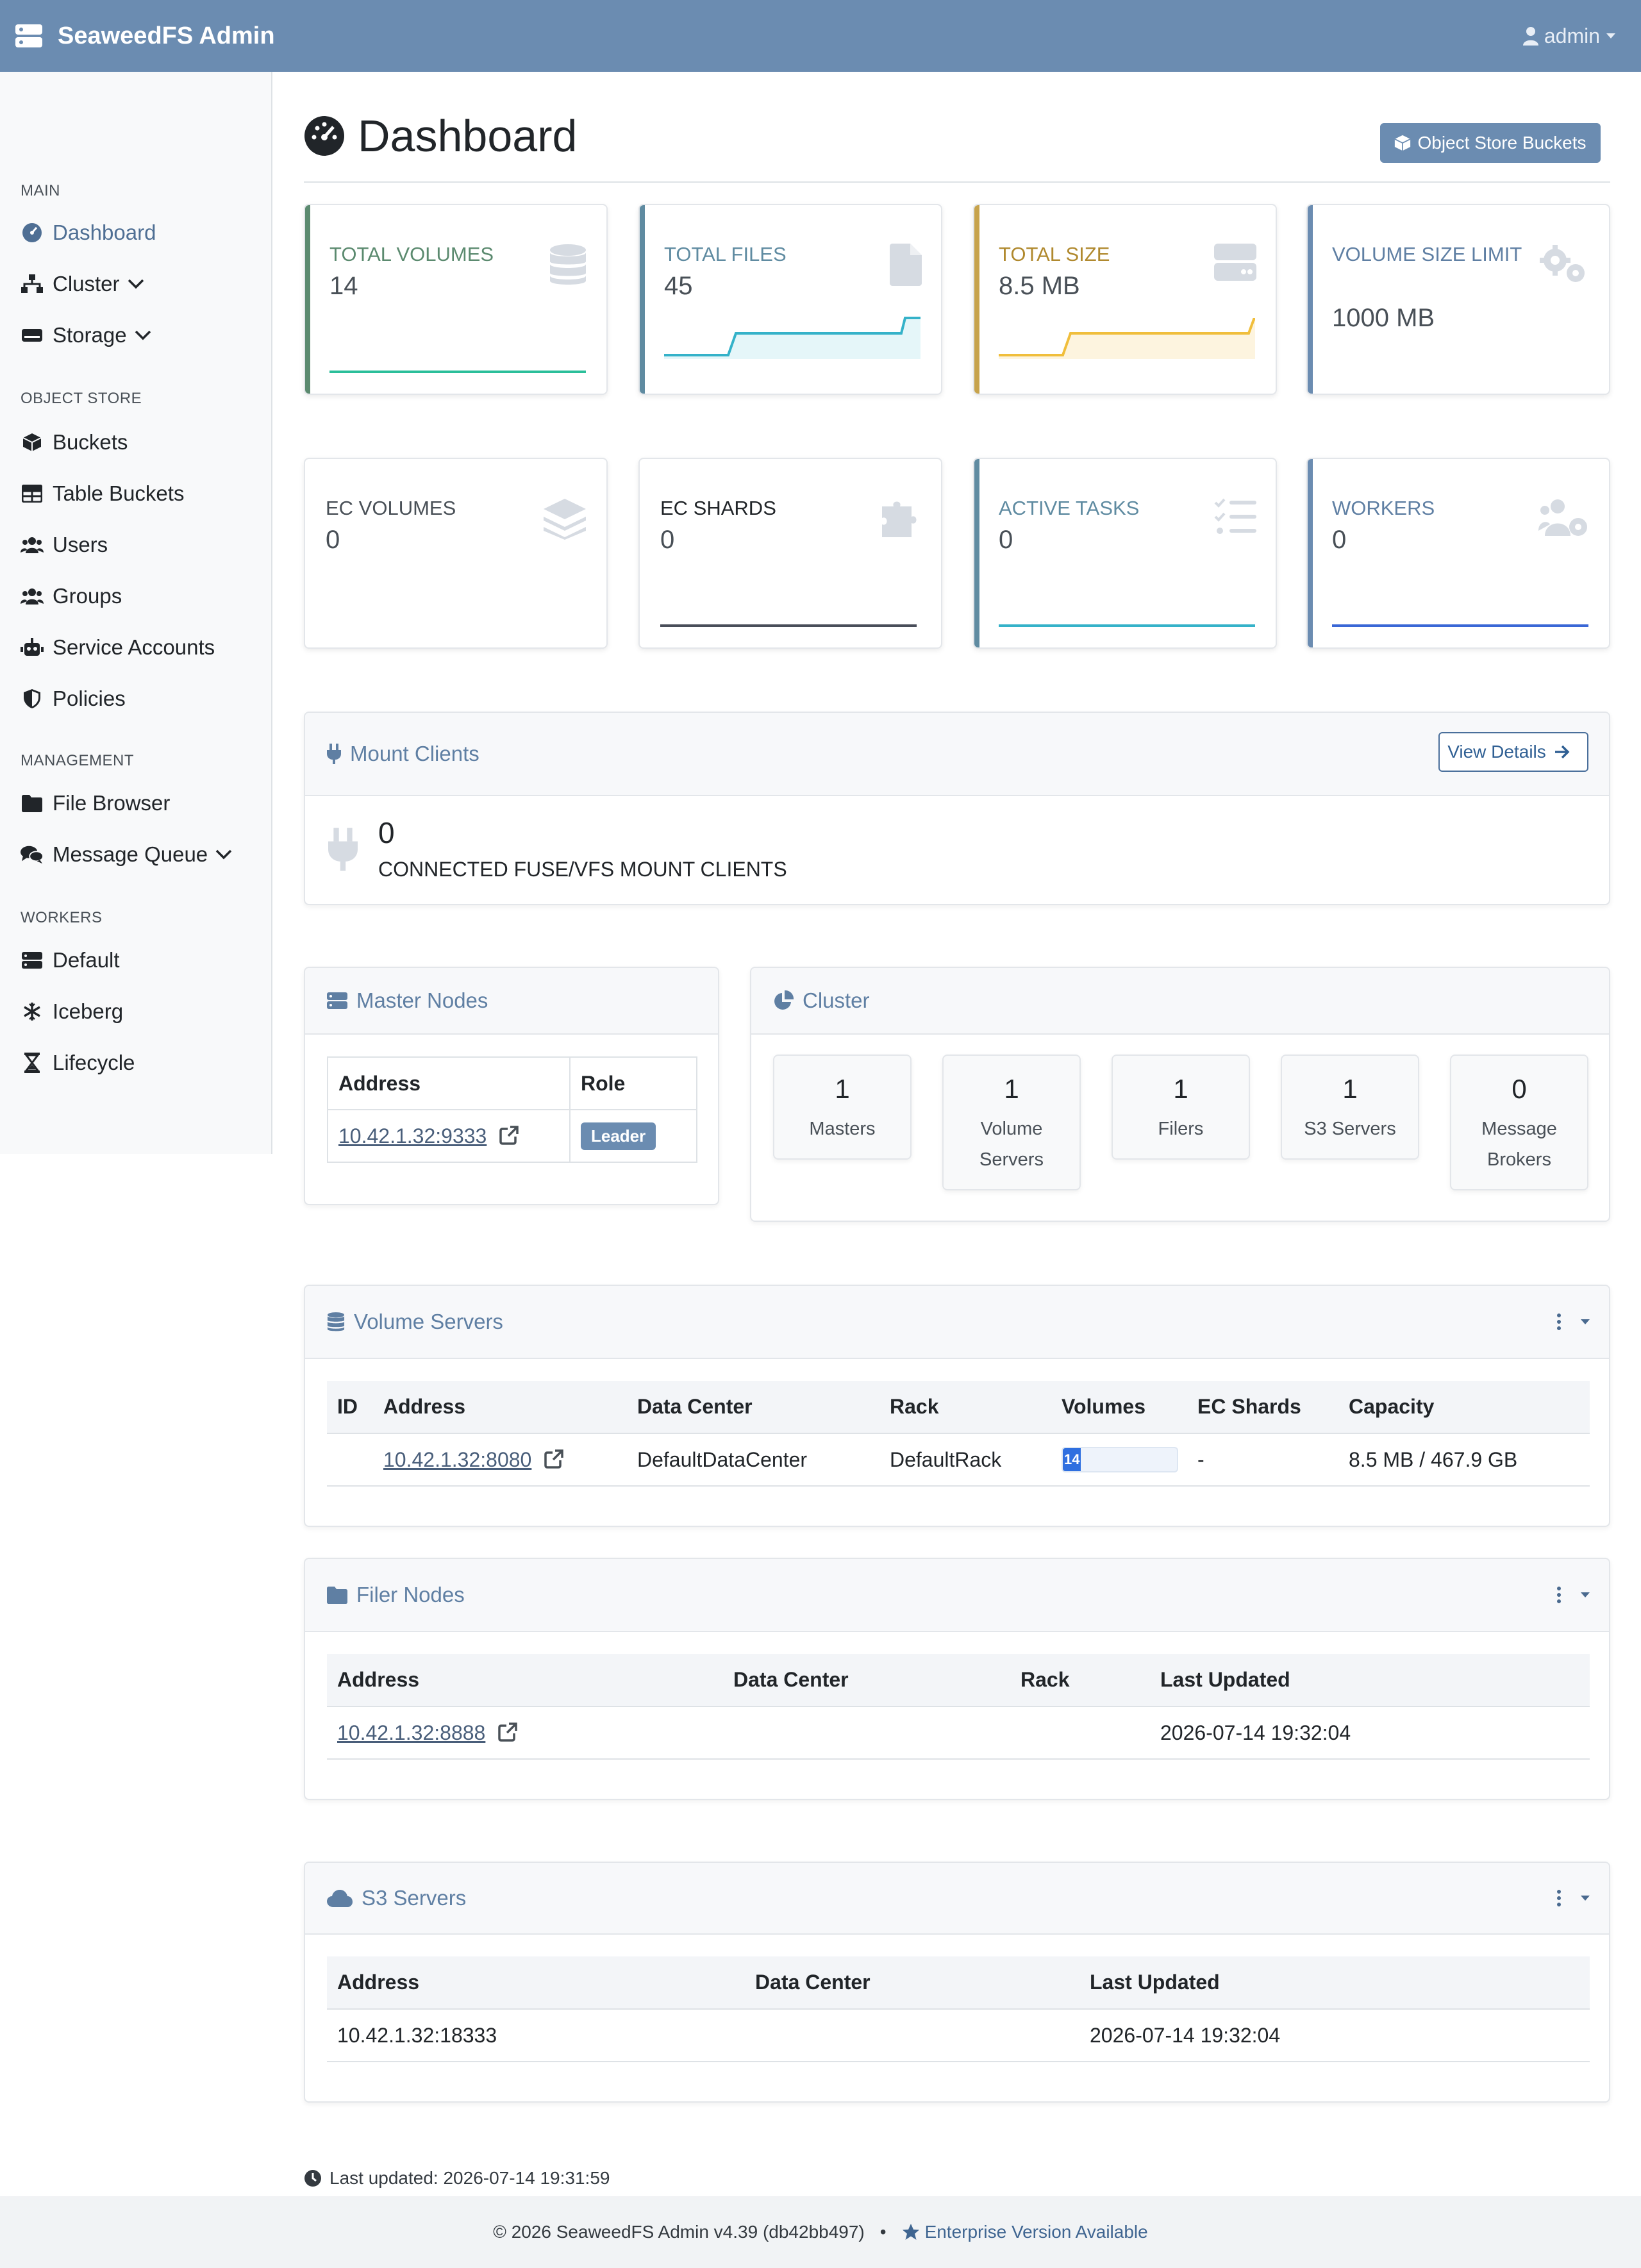 This screenshot has height=2268, width=1641. Describe the element at coordinates (457, 1459) in the screenshot. I see `volume-server-address-link: 10.42.1.32:8080` at that location.